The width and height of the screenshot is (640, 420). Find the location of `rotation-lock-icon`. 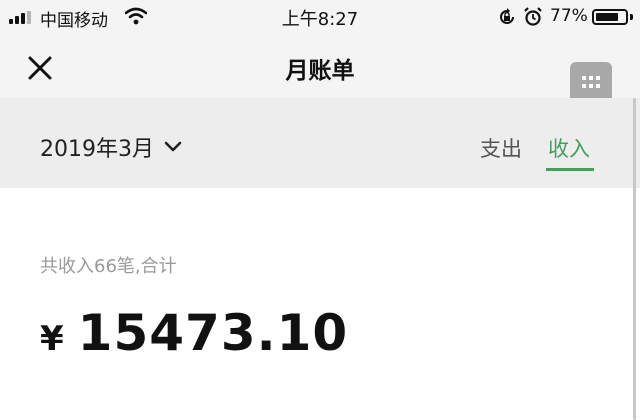

rotation-lock-icon is located at coordinates (507, 16).